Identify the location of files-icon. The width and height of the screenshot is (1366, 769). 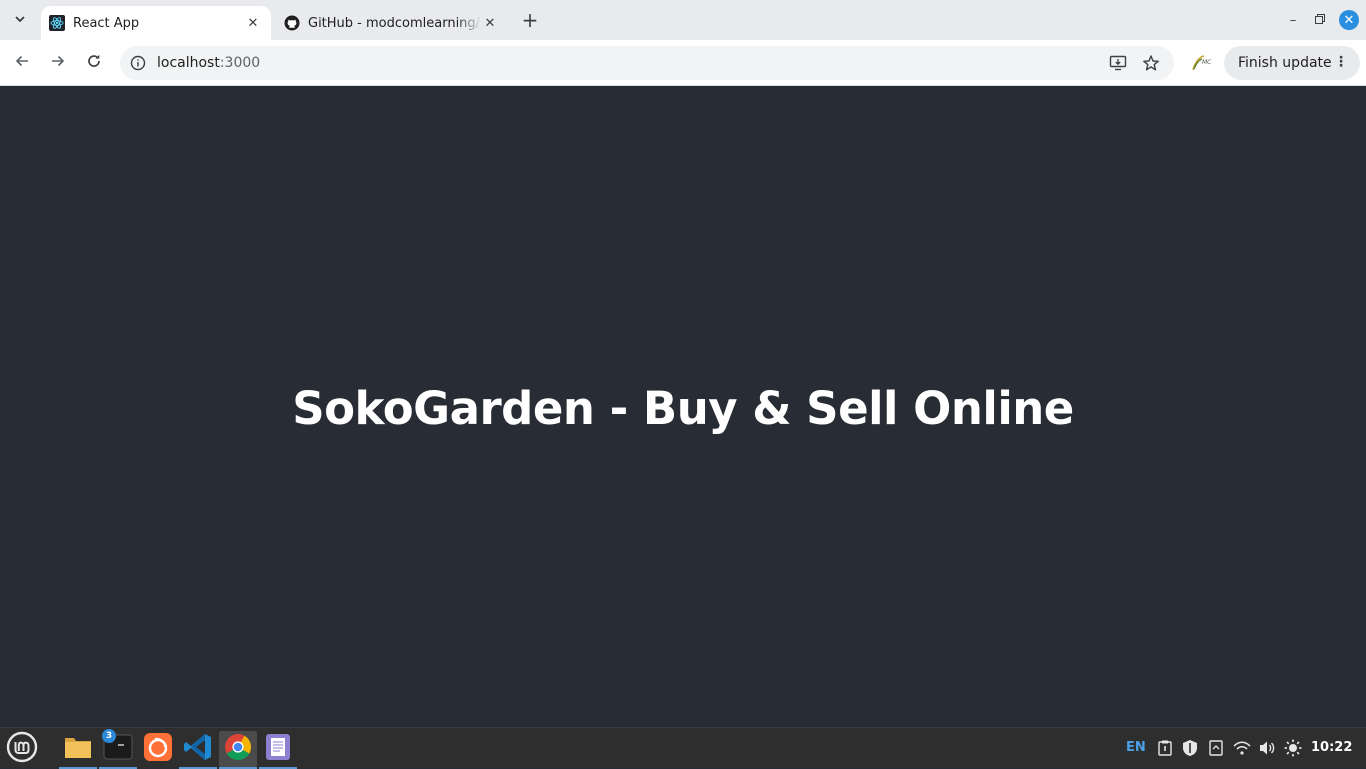
(78, 749).